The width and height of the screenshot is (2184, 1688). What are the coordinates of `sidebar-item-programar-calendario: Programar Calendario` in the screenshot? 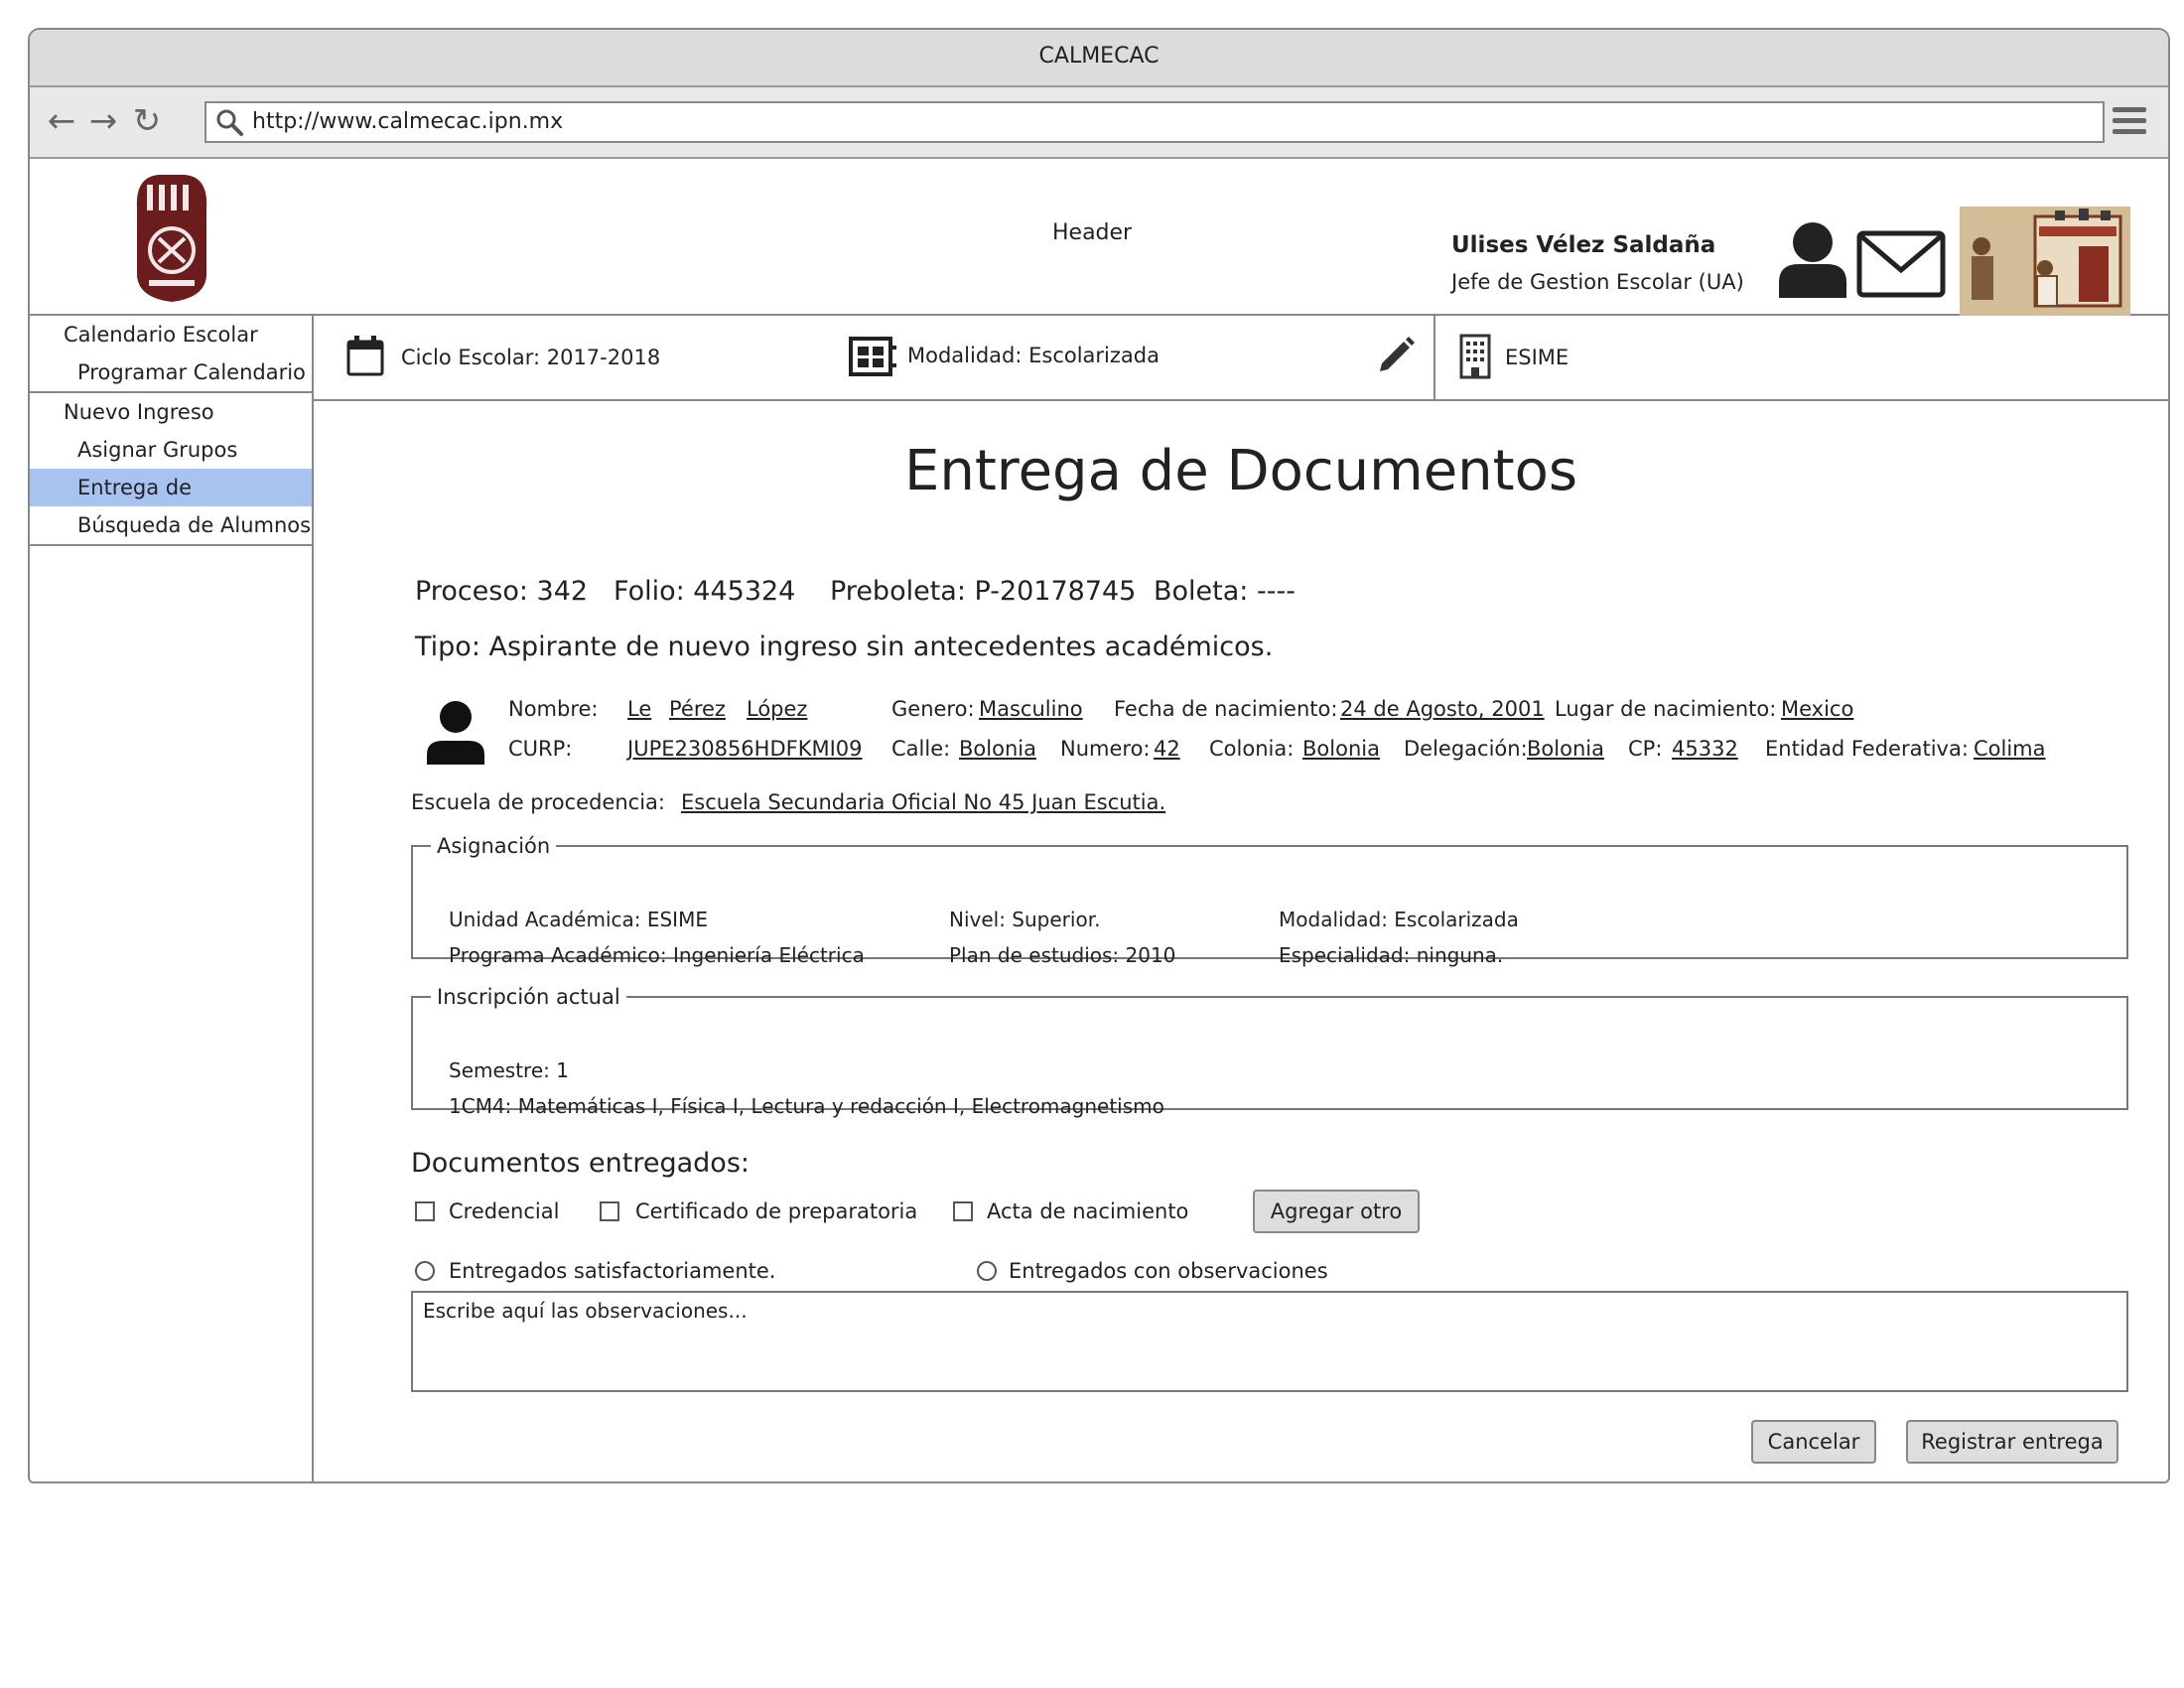 It's located at (171, 372).